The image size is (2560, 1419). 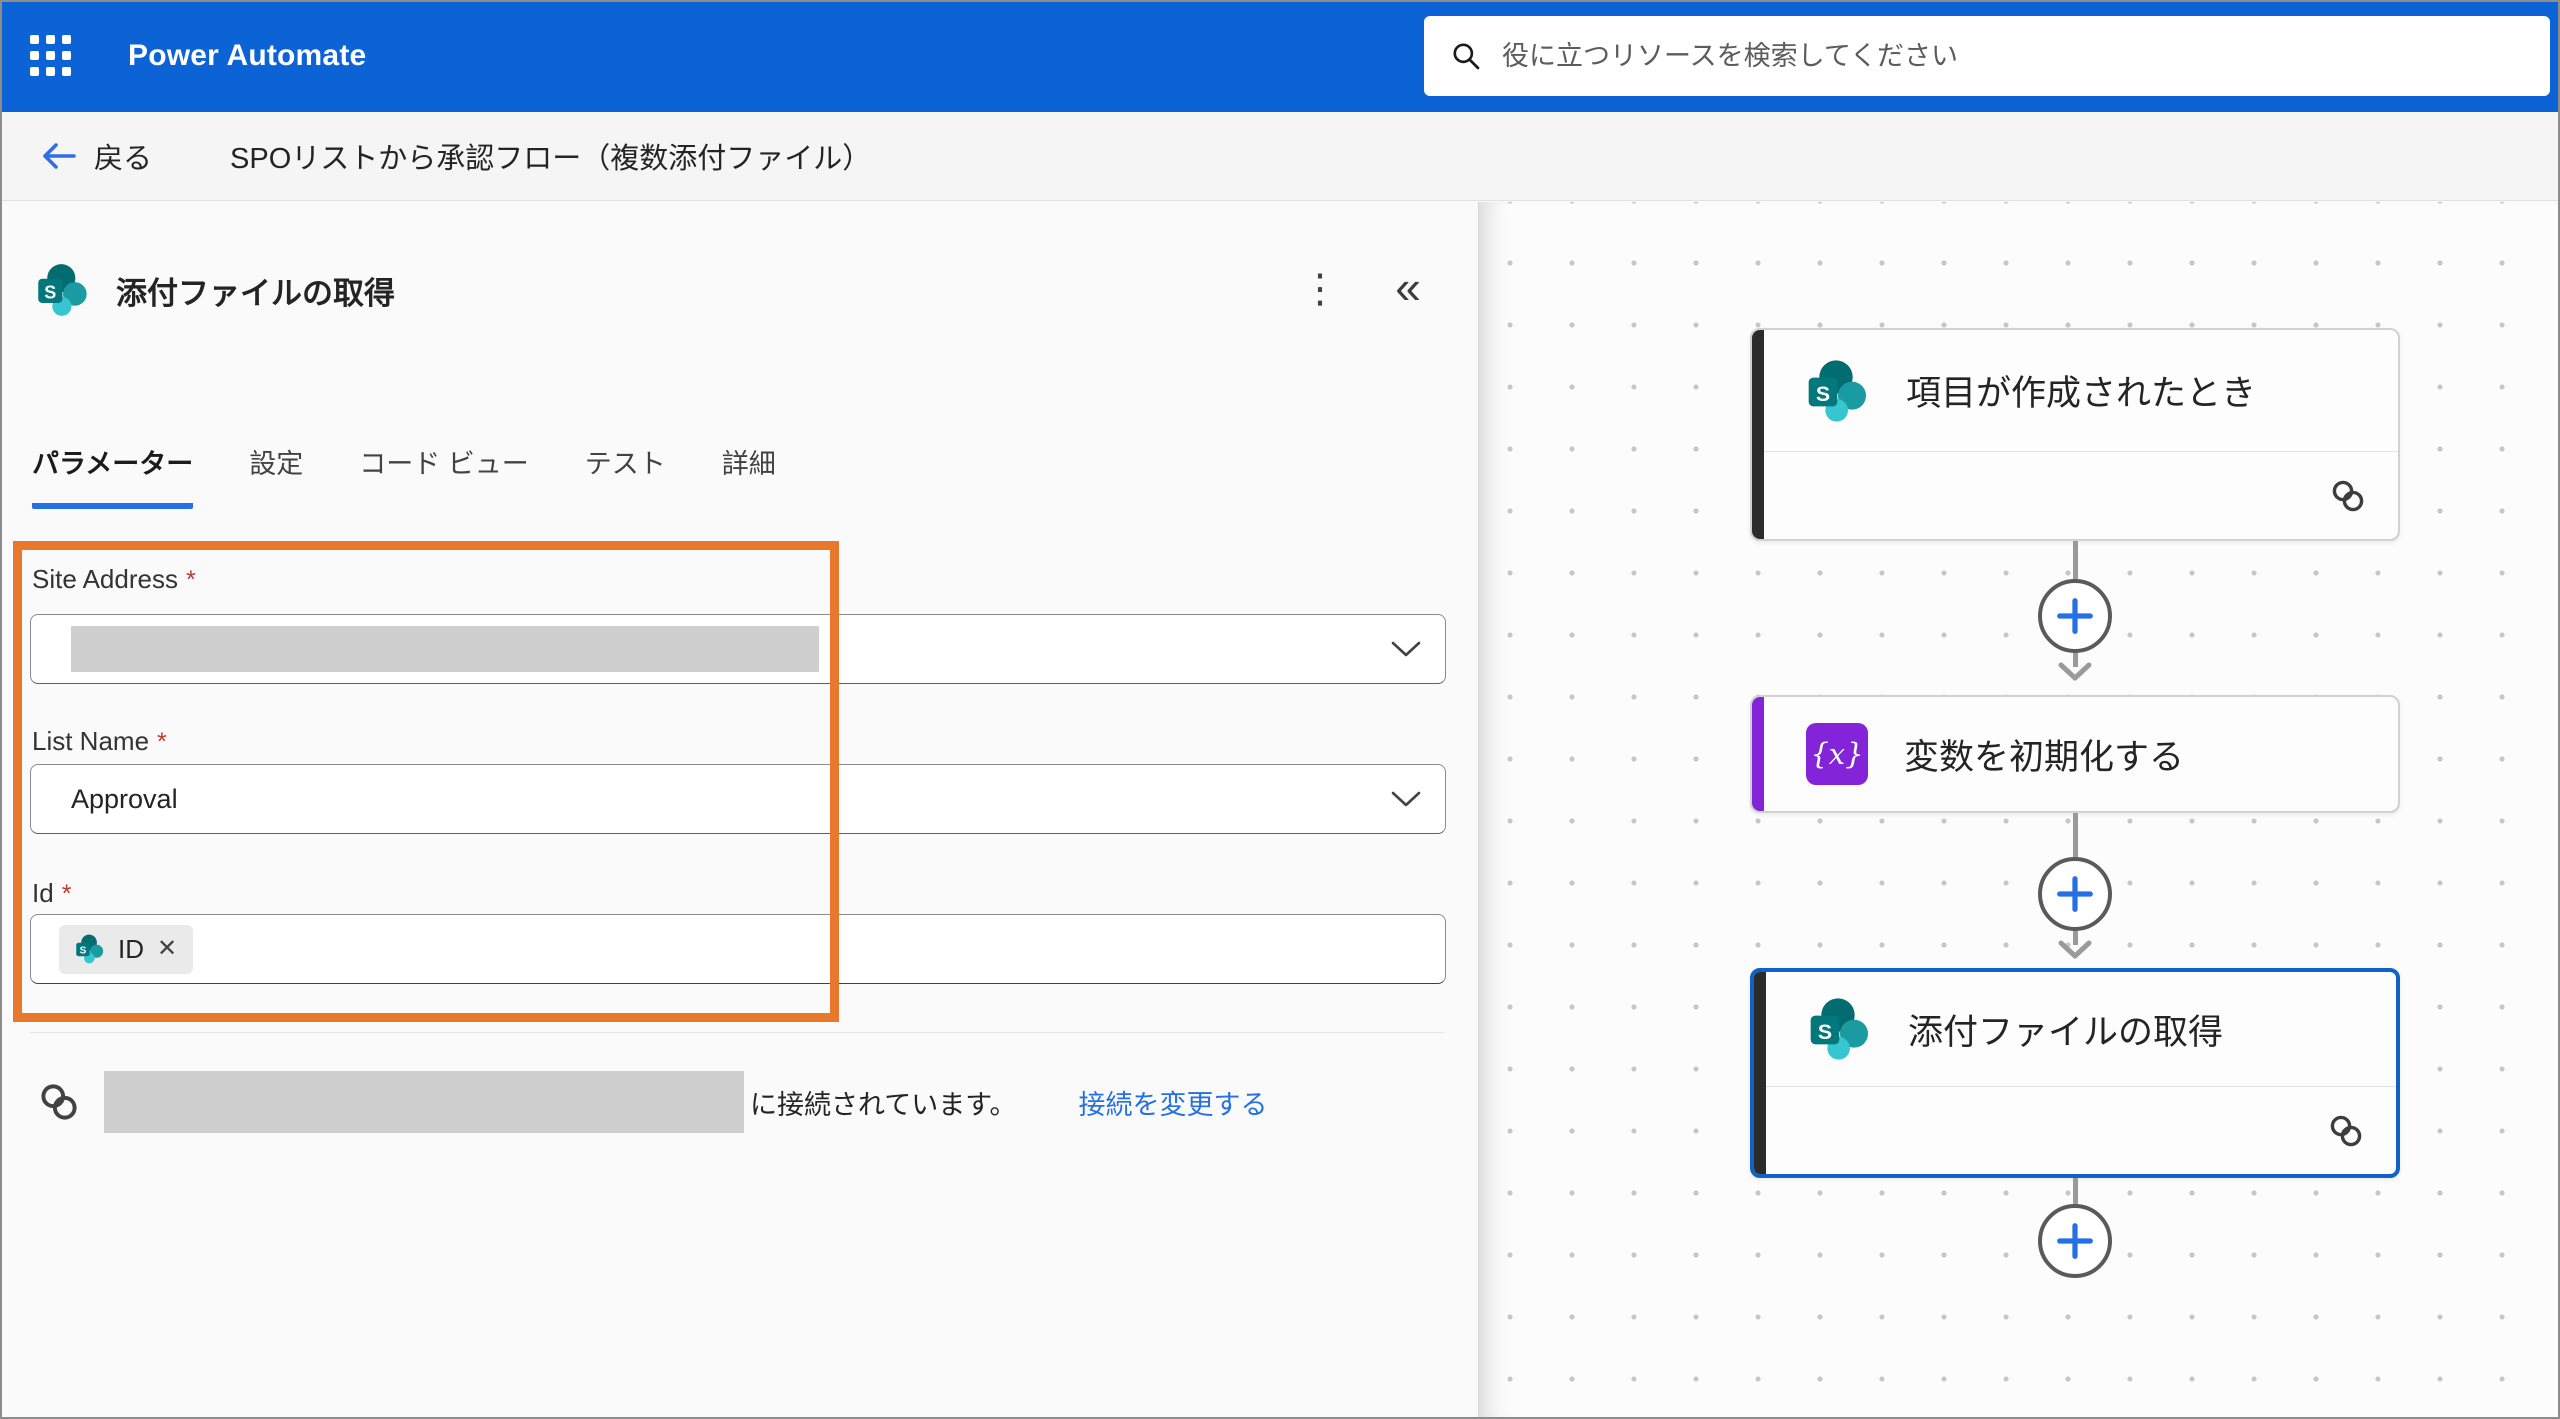 I want to click on dynamic-content-token: S ID ✕, so click(x=126, y=949).